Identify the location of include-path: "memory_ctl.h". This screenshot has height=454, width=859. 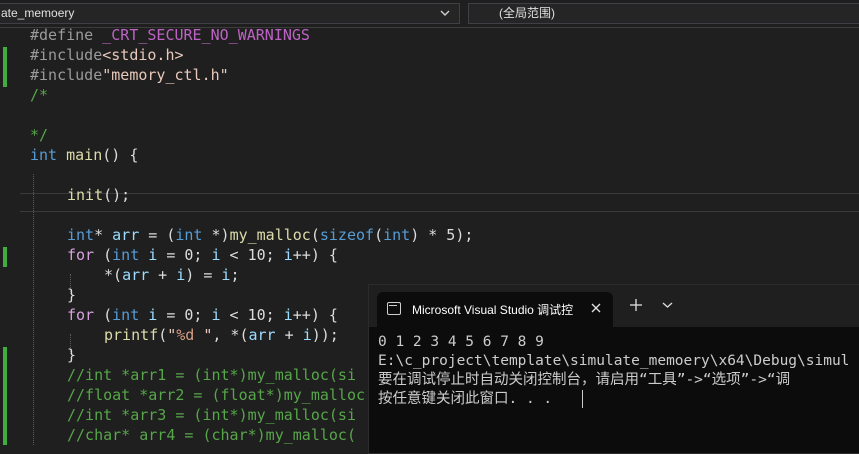
(165, 75).